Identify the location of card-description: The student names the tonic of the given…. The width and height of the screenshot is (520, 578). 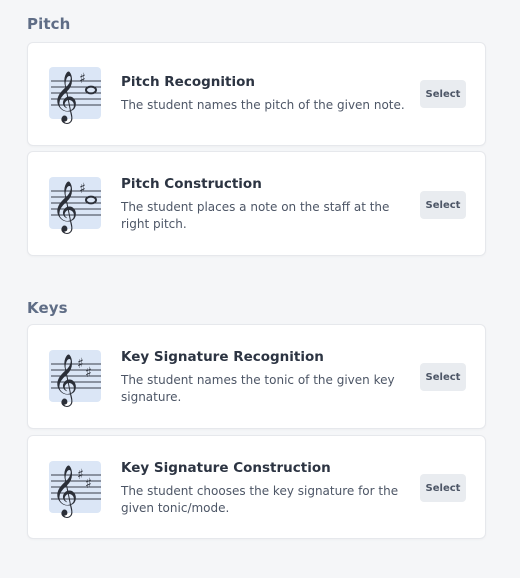
(258, 388).